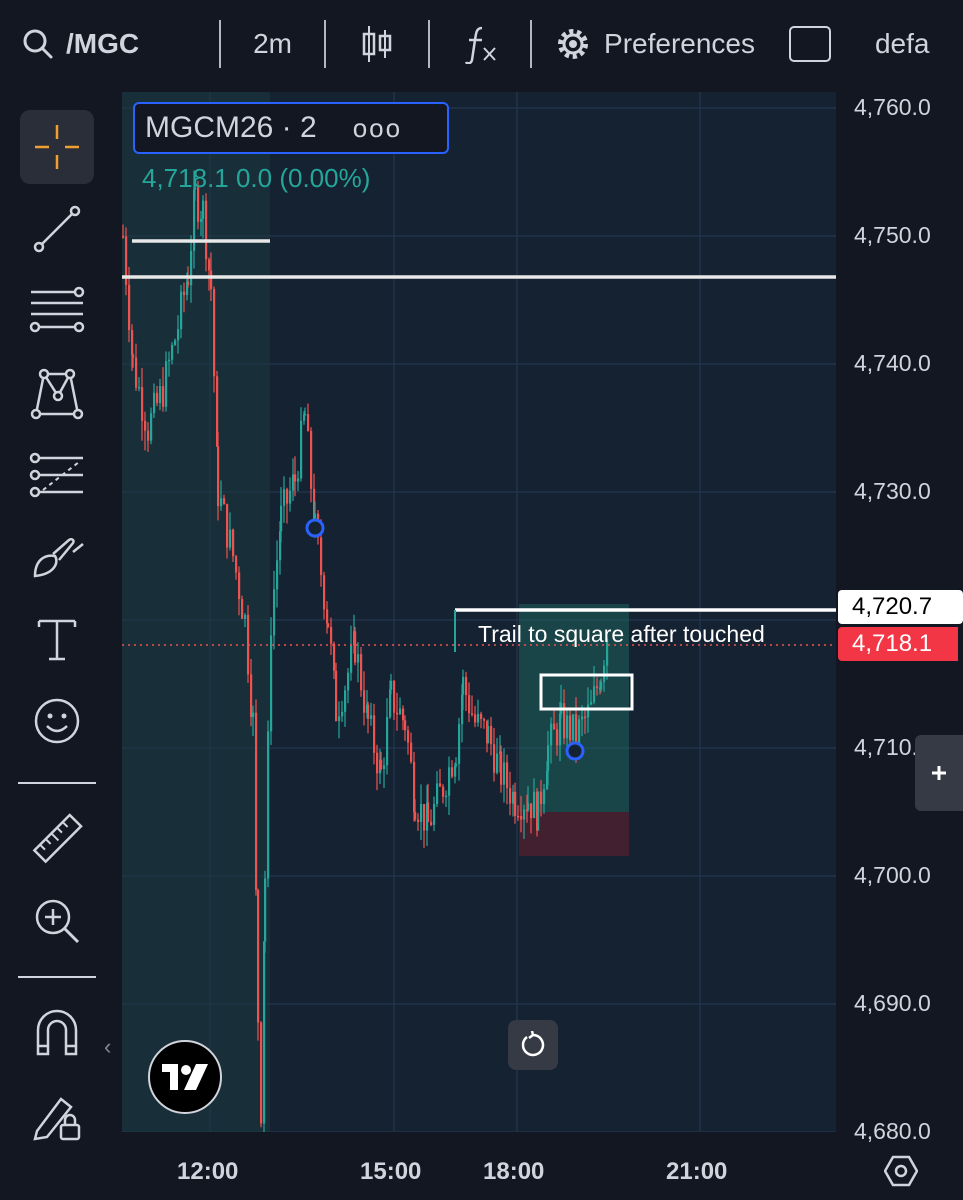  I want to click on chart-settings-button, so click(901, 1173).